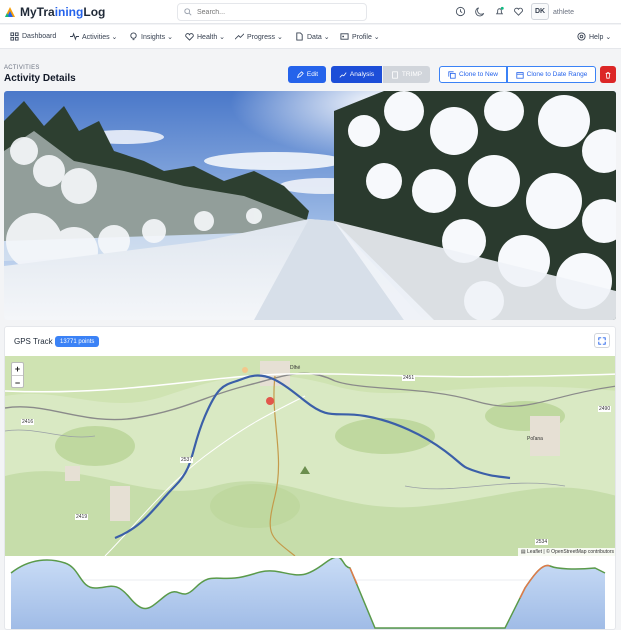  What do you see at coordinates (10, 12) in the screenshot?
I see `logo-icon` at bounding box center [10, 12].